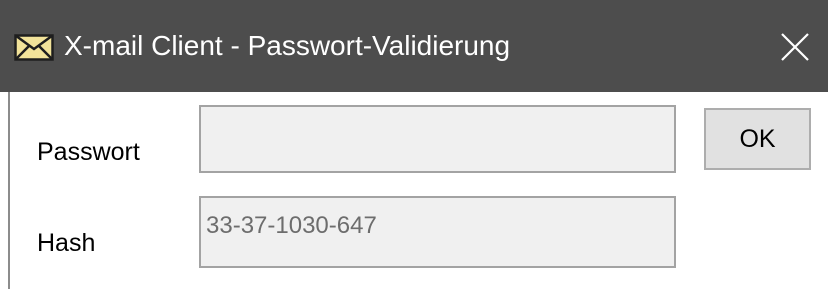 The width and height of the screenshot is (828, 289). Describe the element at coordinates (9, 190) in the screenshot. I see `window-border` at that location.